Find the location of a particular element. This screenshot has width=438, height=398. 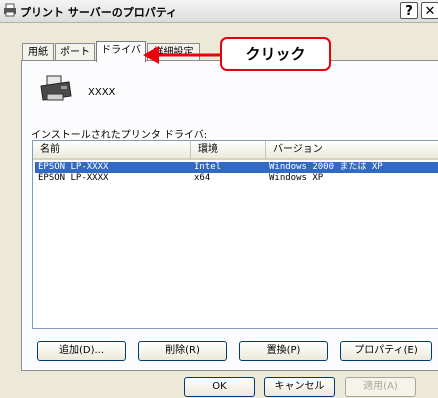

table-row: EPSON LP-XXXX x64 Windows XP is located at coordinates (236, 178).